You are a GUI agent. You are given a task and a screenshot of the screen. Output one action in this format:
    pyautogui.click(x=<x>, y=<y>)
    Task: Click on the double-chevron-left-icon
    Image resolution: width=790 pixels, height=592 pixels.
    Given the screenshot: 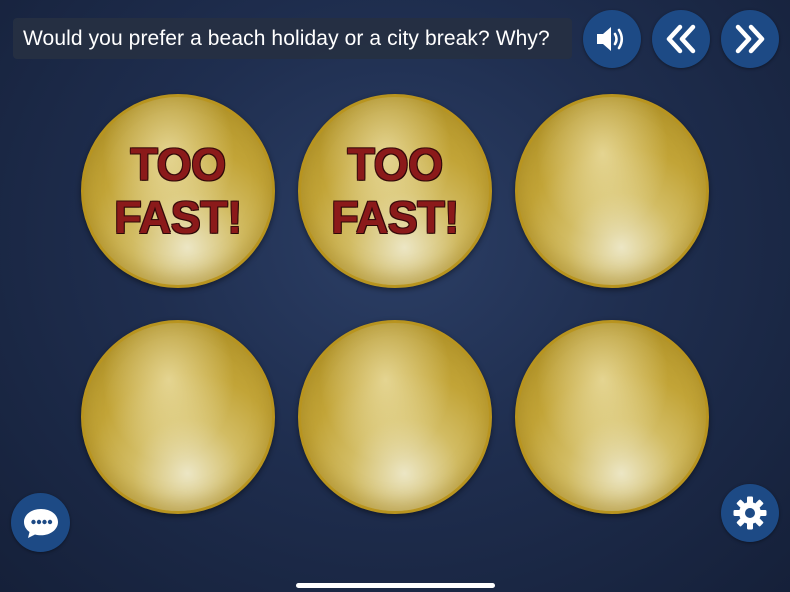 What is the action you would take?
    pyautogui.click(x=681, y=39)
    